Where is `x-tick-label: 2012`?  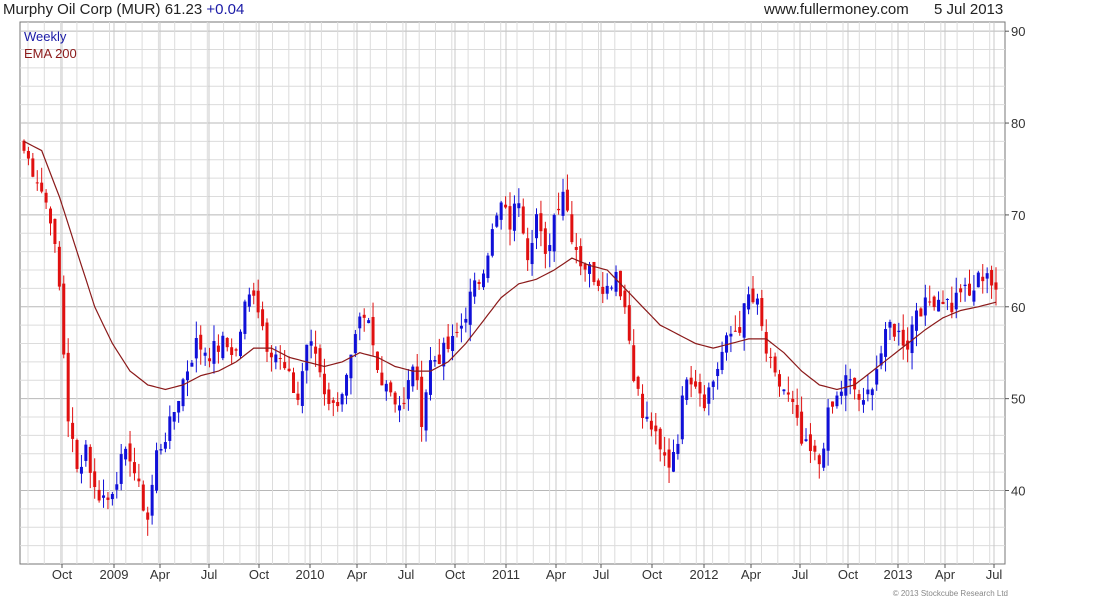 x-tick-label: 2012 is located at coordinates (704, 574).